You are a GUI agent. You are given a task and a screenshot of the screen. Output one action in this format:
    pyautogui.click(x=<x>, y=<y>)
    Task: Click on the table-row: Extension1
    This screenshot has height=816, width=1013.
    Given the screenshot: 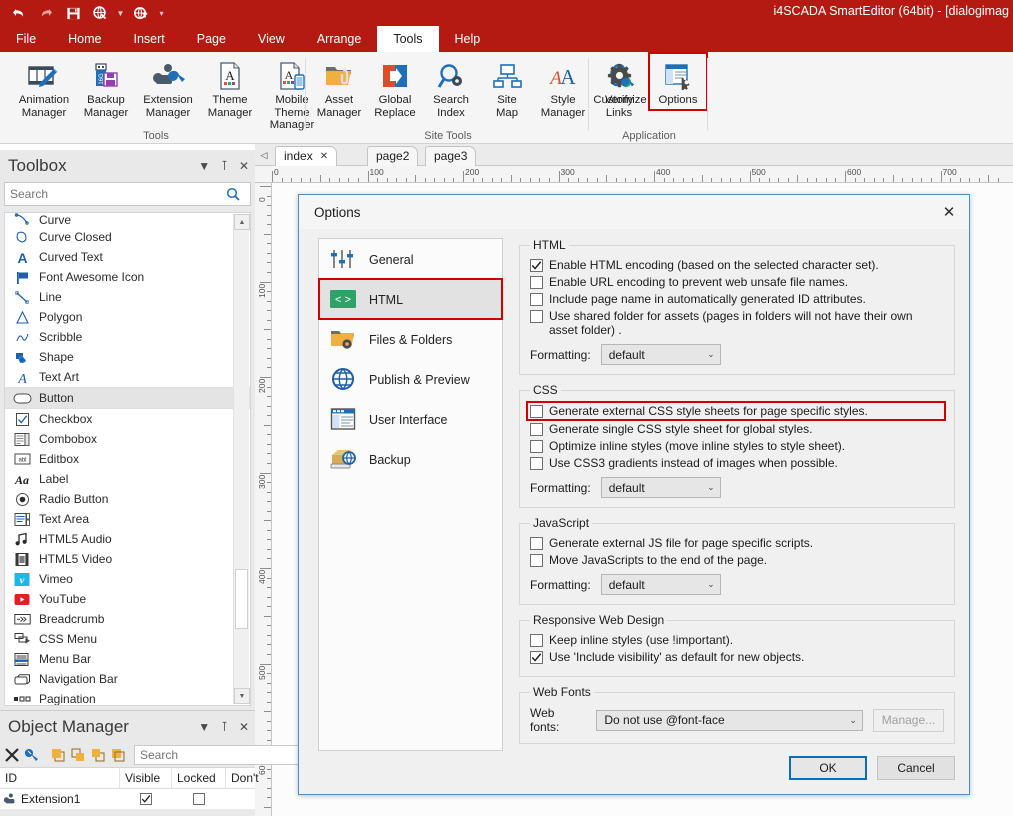 What is the action you would take?
    pyautogui.click(x=127, y=799)
    